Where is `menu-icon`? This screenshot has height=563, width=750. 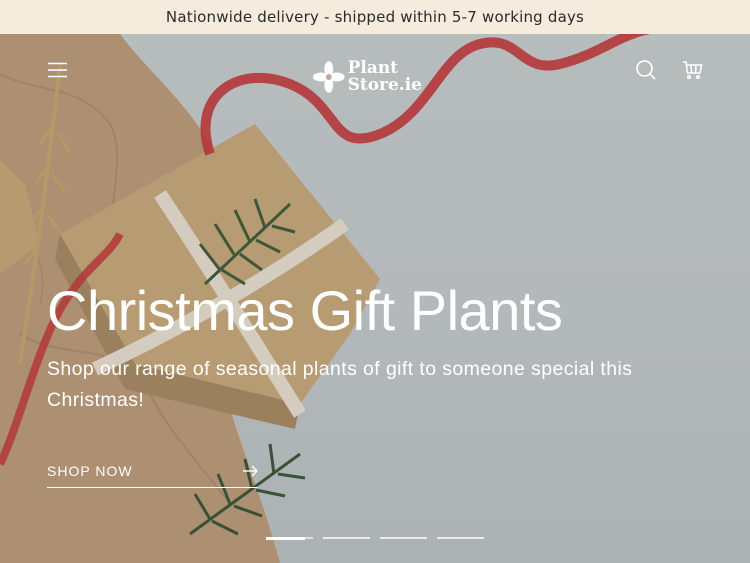
menu-icon is located at coordinates (58, 70).